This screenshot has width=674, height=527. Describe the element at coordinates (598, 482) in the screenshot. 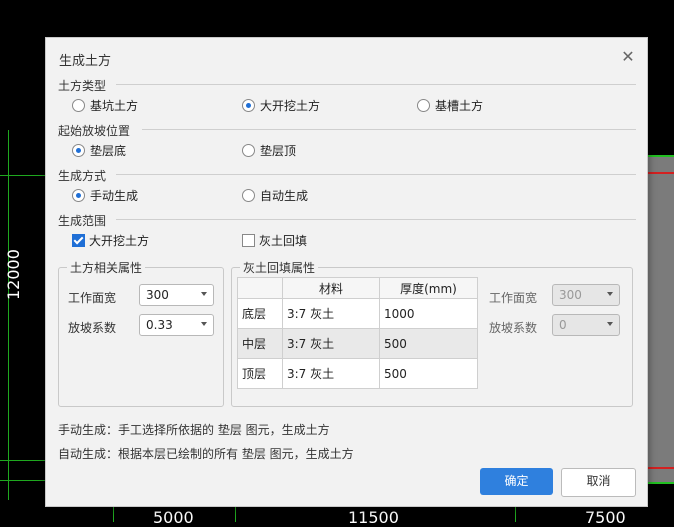

I see `cancel-button: 取消` at that location.